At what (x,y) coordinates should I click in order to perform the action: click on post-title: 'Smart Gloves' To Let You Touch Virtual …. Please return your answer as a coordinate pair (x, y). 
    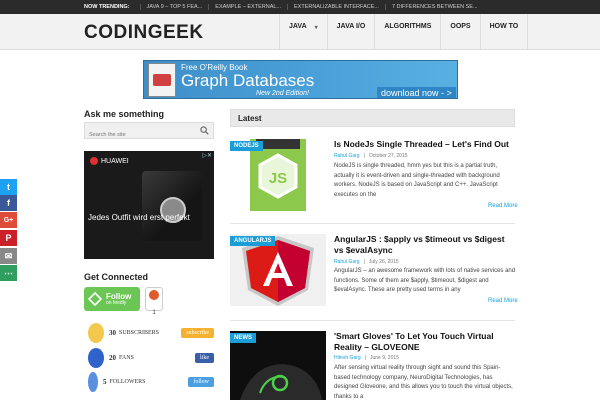
    Looking at the image, I should click on (425, 342).